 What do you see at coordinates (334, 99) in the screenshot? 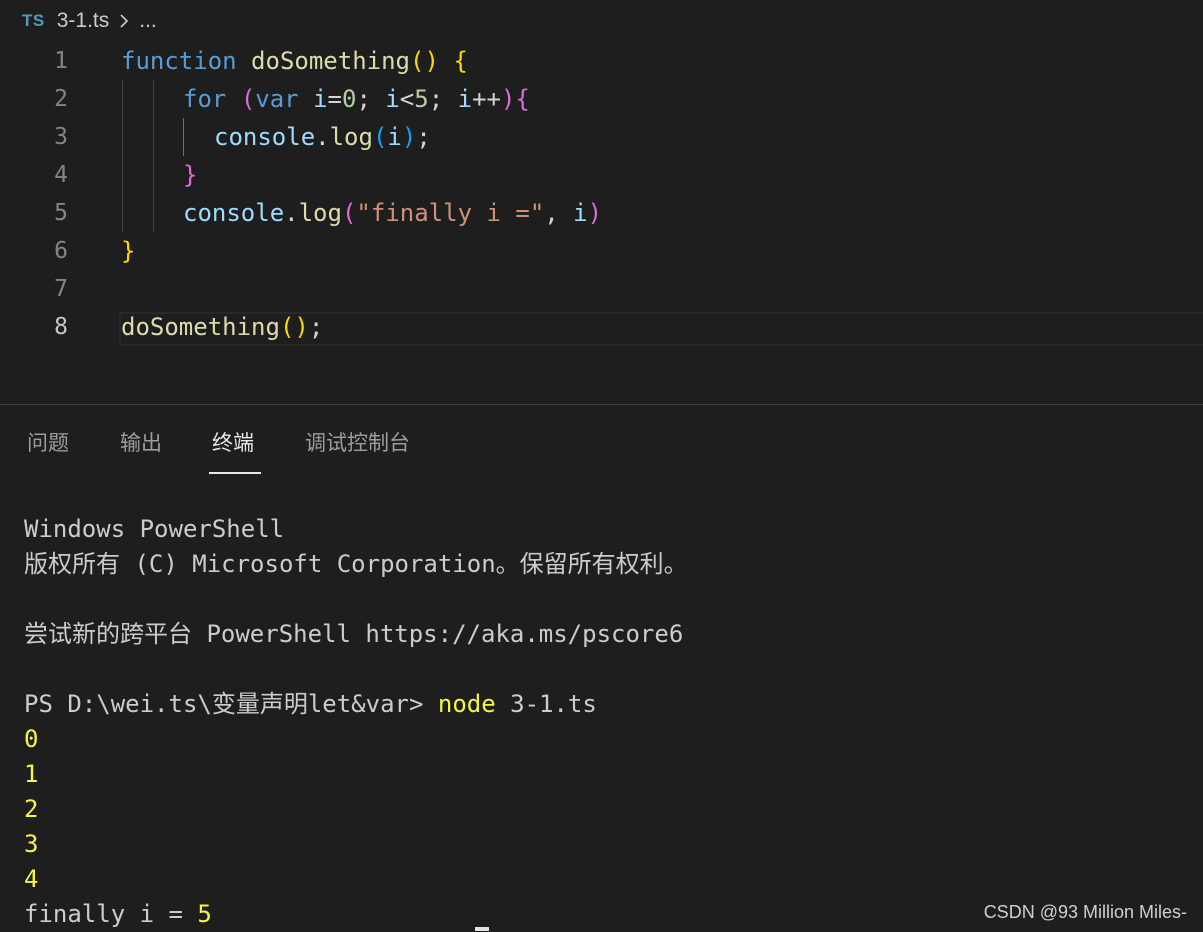
I see `operator: =` at bounding box center [334, 99].